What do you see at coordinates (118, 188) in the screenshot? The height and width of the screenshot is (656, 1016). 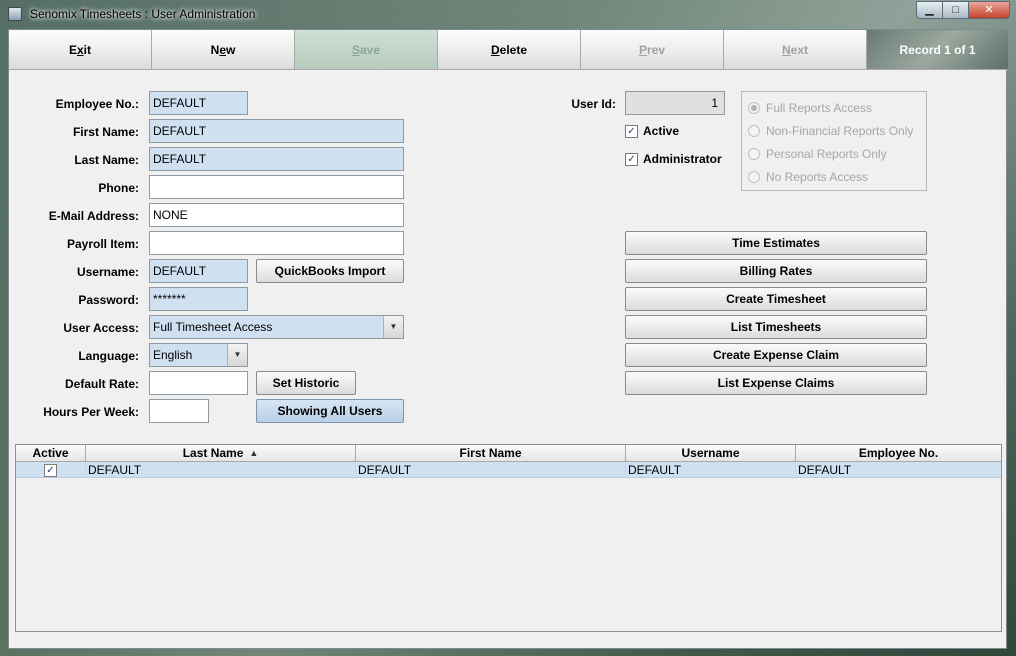 I see `phone-label: Phone:` at bounding box center [118, 188].